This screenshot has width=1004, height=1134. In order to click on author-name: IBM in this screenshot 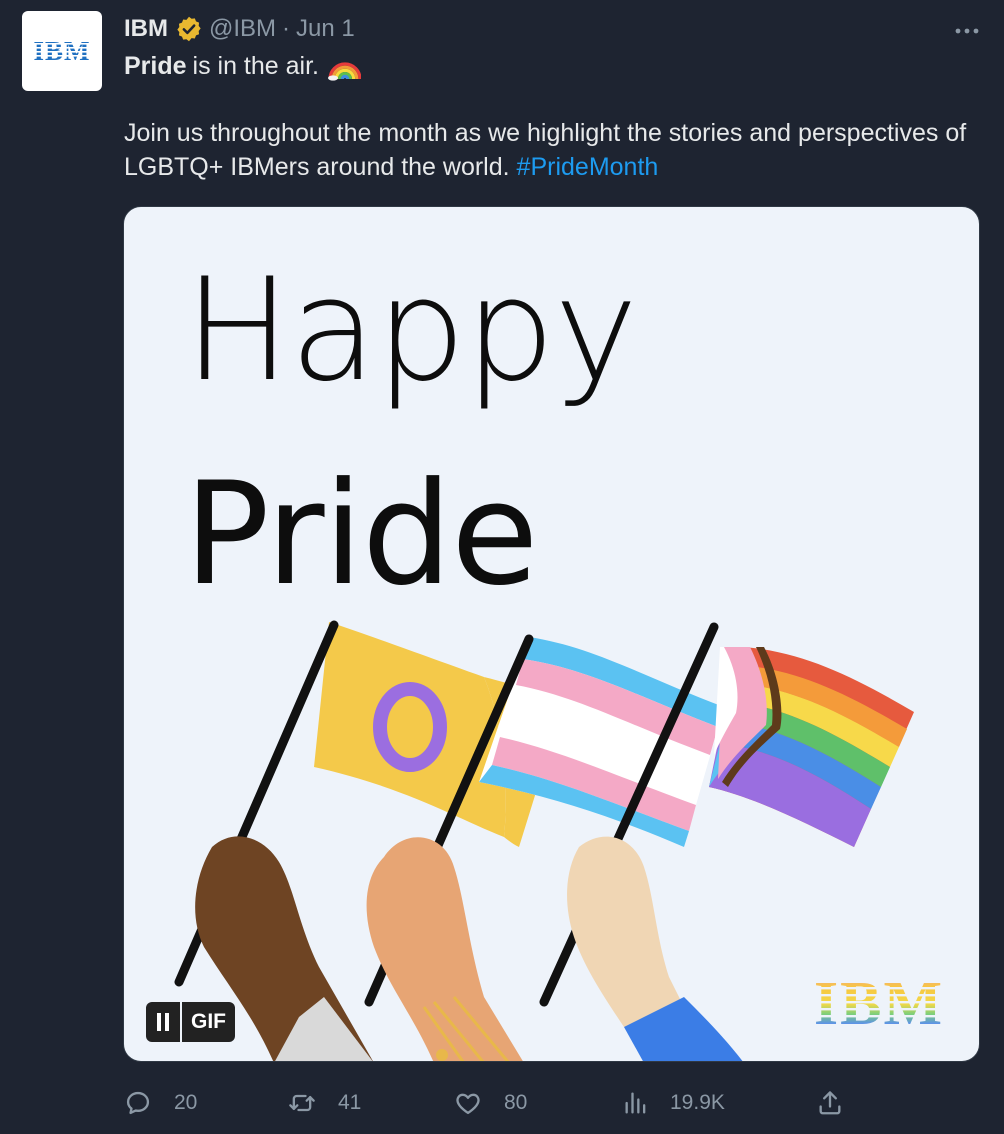, I will do `click(146, 29)`.